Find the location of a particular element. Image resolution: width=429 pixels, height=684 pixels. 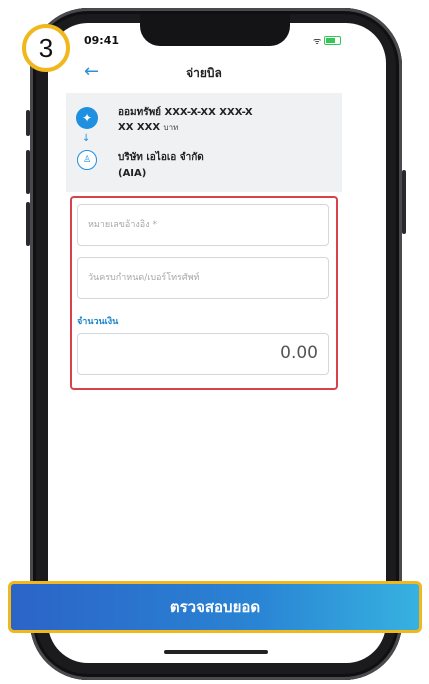

battery-icon is located at coordinates (333, 40).